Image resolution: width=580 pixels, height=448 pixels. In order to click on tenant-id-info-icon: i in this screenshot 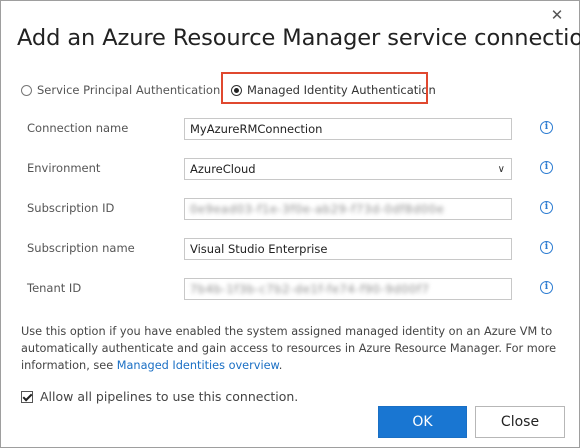, I will do `click(546, 287)`.